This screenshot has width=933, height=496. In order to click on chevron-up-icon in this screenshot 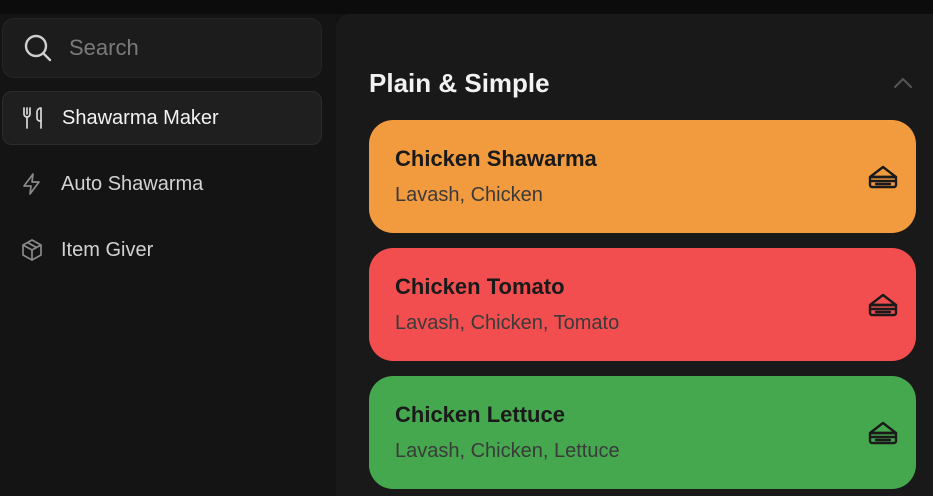, I will do `click(903, 83)`.